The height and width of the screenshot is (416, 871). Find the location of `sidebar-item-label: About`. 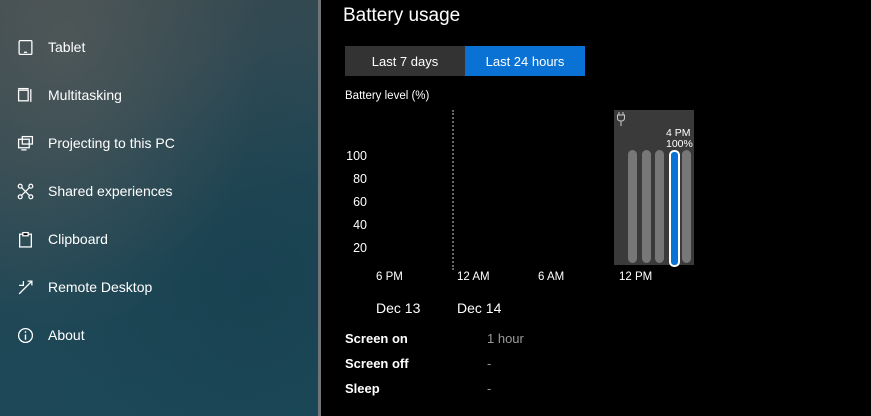

sidebar-item-label: About is located at coordinates (66, 335).